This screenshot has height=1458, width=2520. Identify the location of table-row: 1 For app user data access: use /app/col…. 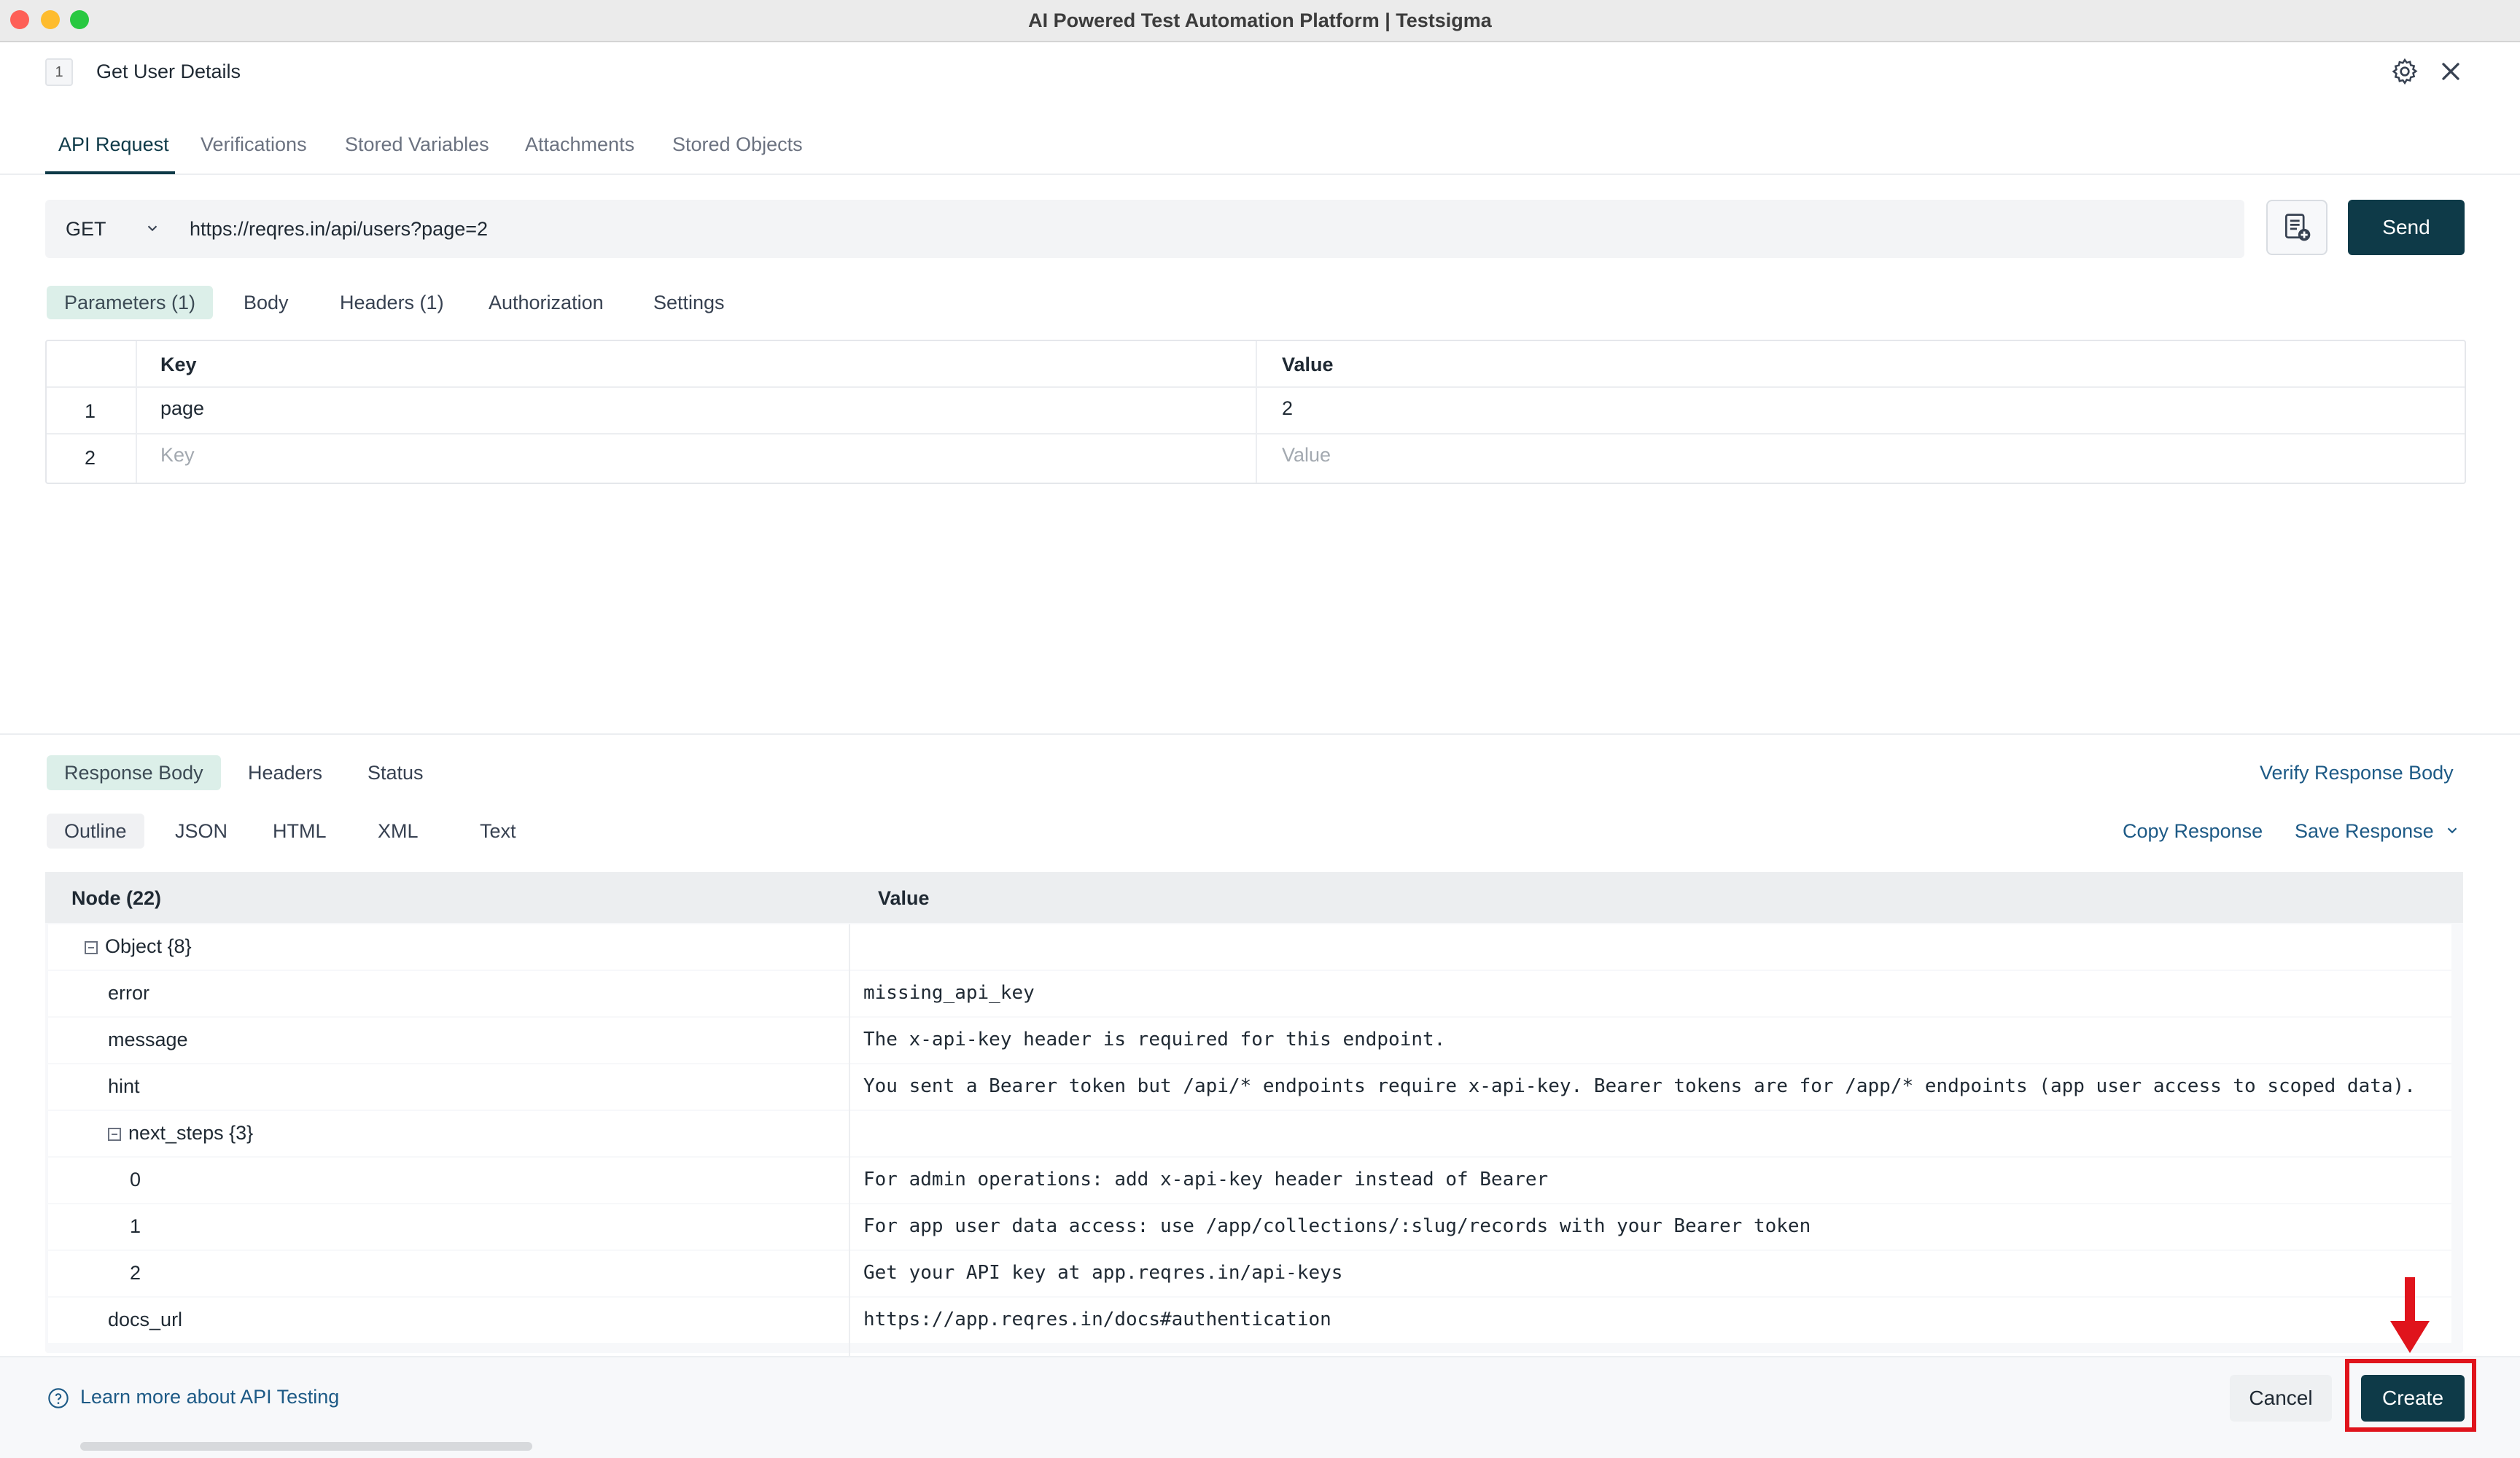
(1249, 1227).